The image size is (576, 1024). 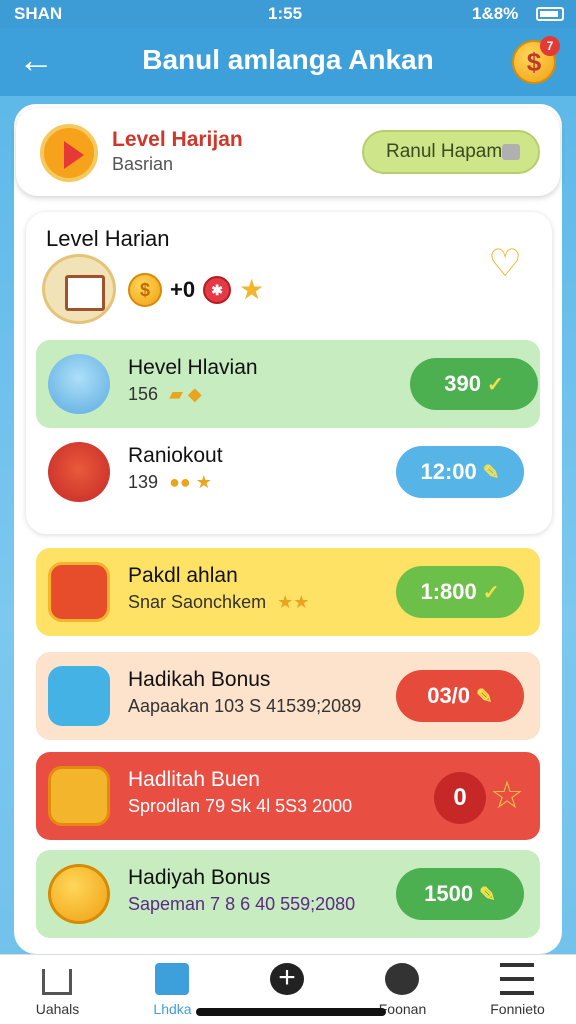 What do you see at coordinates (57, 1009) in the screenshot?
I see `nav-label: Uahals` at bounding box center [57, 1009].